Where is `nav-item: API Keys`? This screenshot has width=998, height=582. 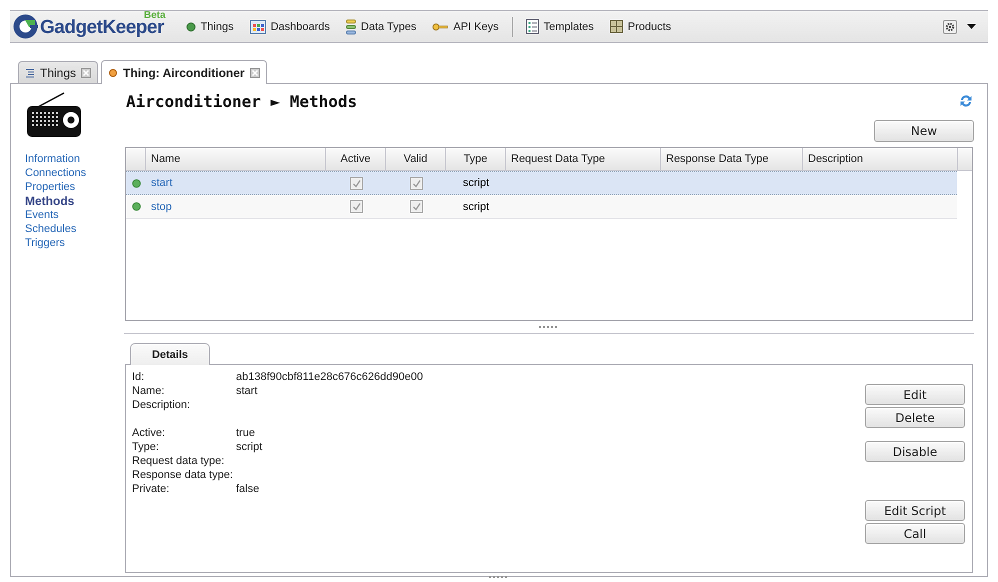
nav-item: API Keys is located at coordinates (465, 26).